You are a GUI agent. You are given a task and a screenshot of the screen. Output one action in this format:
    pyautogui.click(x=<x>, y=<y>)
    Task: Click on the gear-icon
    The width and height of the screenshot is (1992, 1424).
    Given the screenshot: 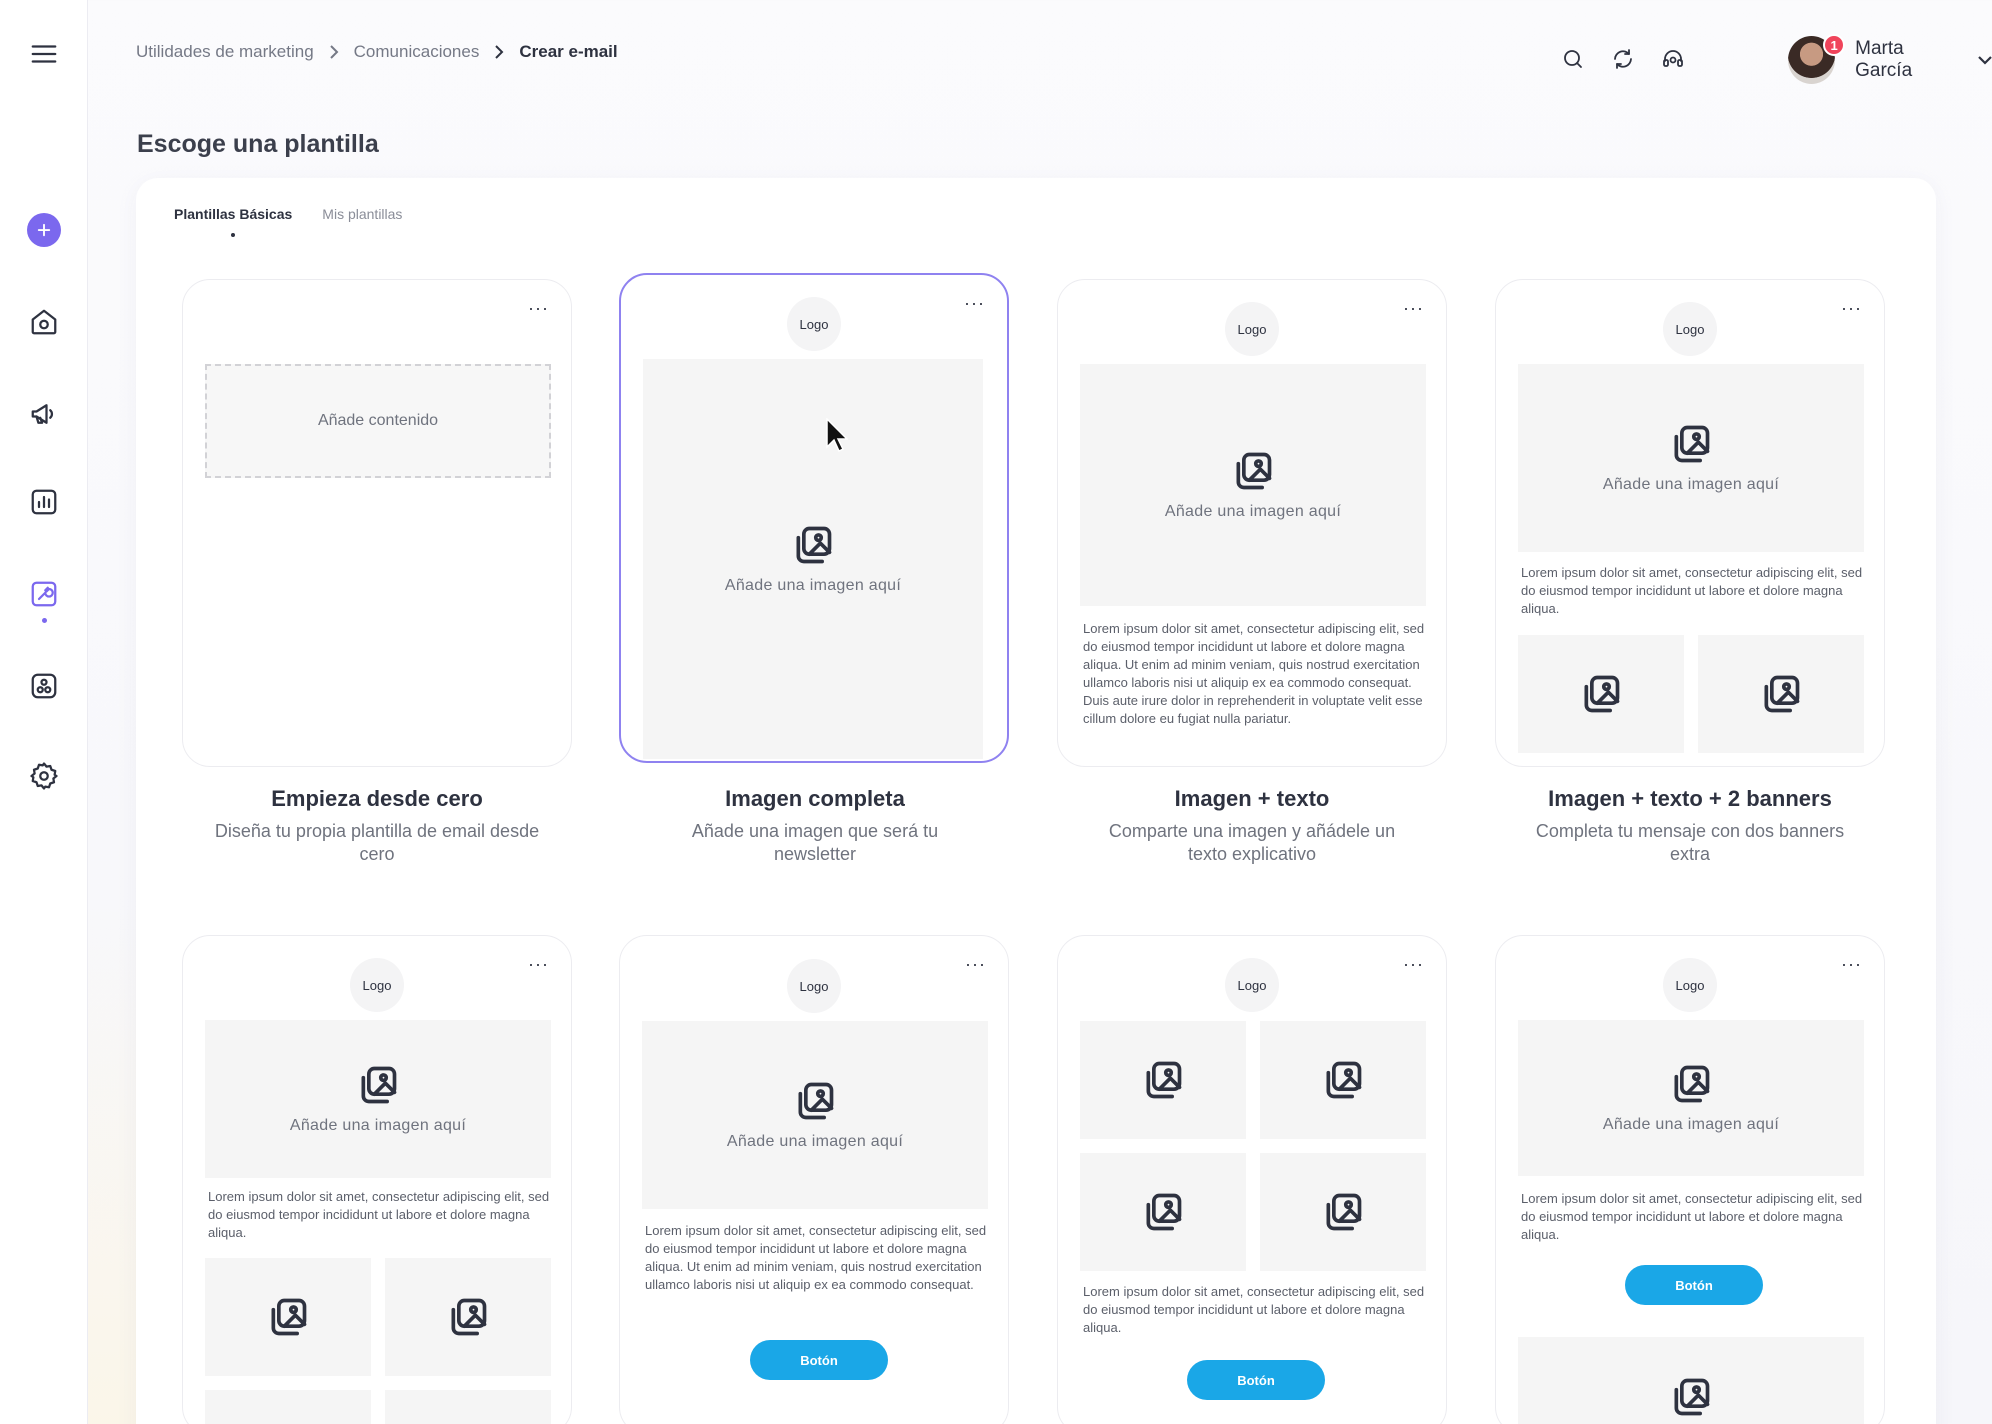 What is the action you would take?
    pyautogui.click(x=44, y=776)
    